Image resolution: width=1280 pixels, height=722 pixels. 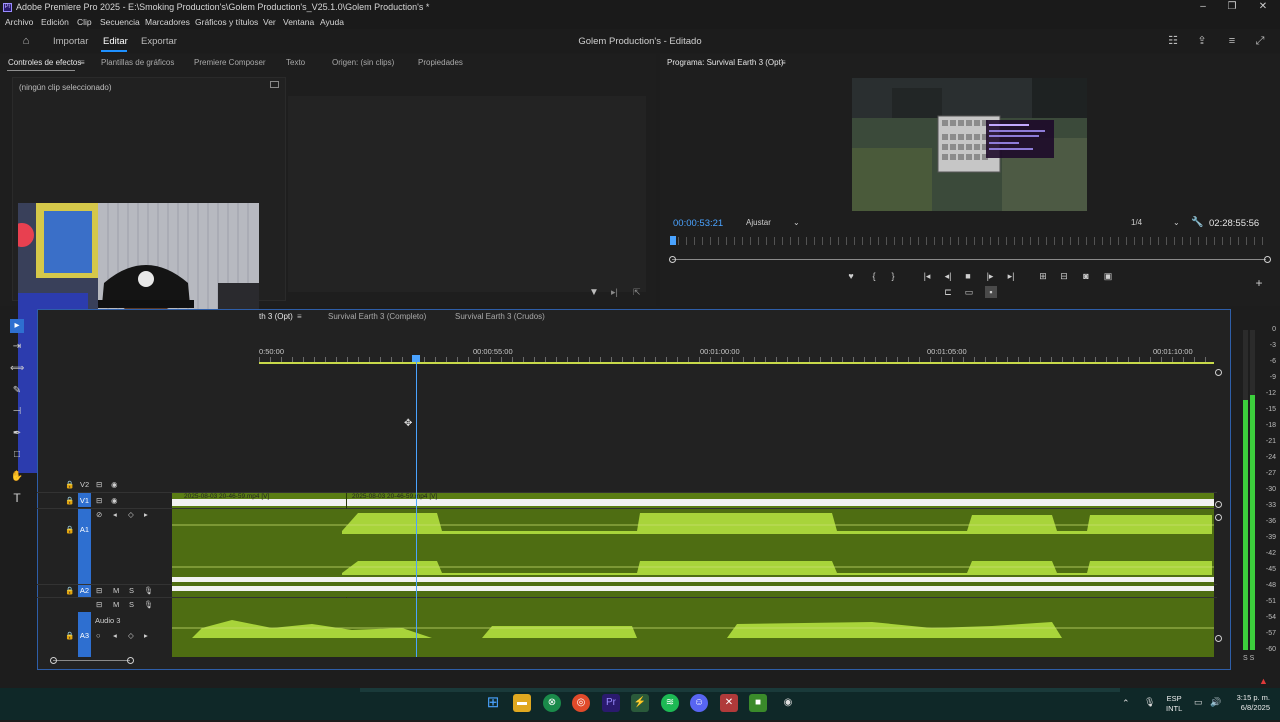 What do you see at coordinates (137, 62) in the screenshot?
I see `tab-plantillas: Plantillas de gráficos` at bounding box center [137, 62].